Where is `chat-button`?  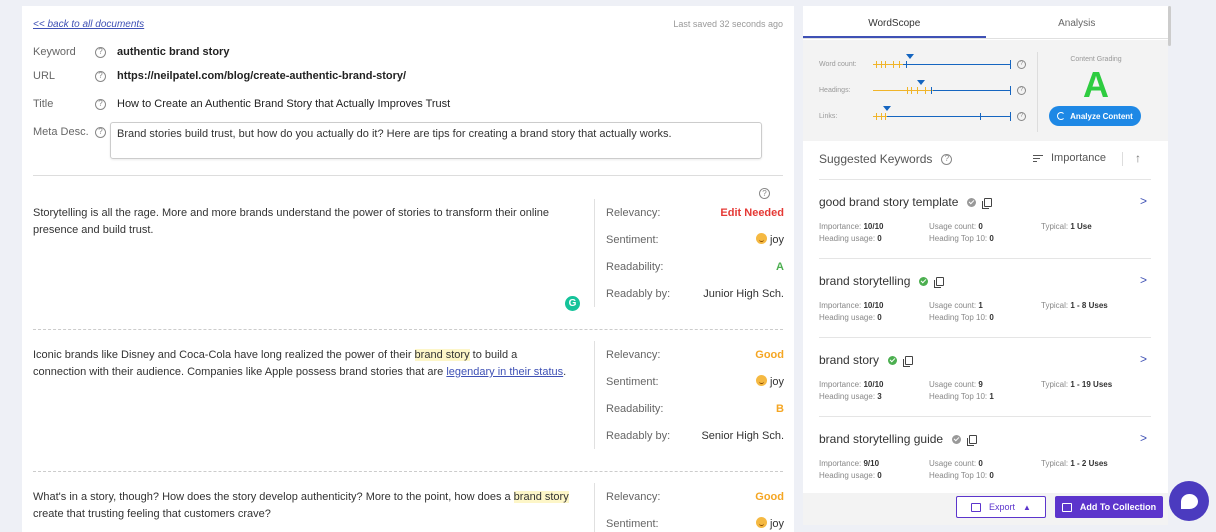
chat-button is located at coordinates (1189, 501).